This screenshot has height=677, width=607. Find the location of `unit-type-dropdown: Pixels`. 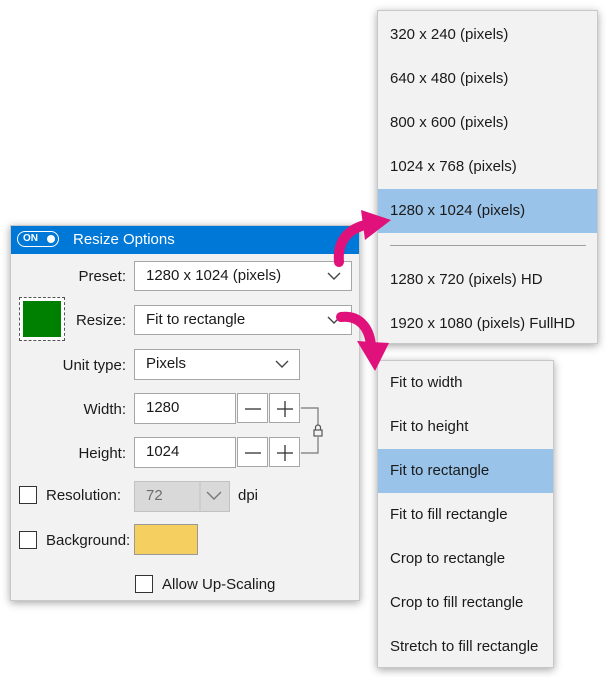

unit-type-dropdown: Pixels is located at coordinates (217, 364).